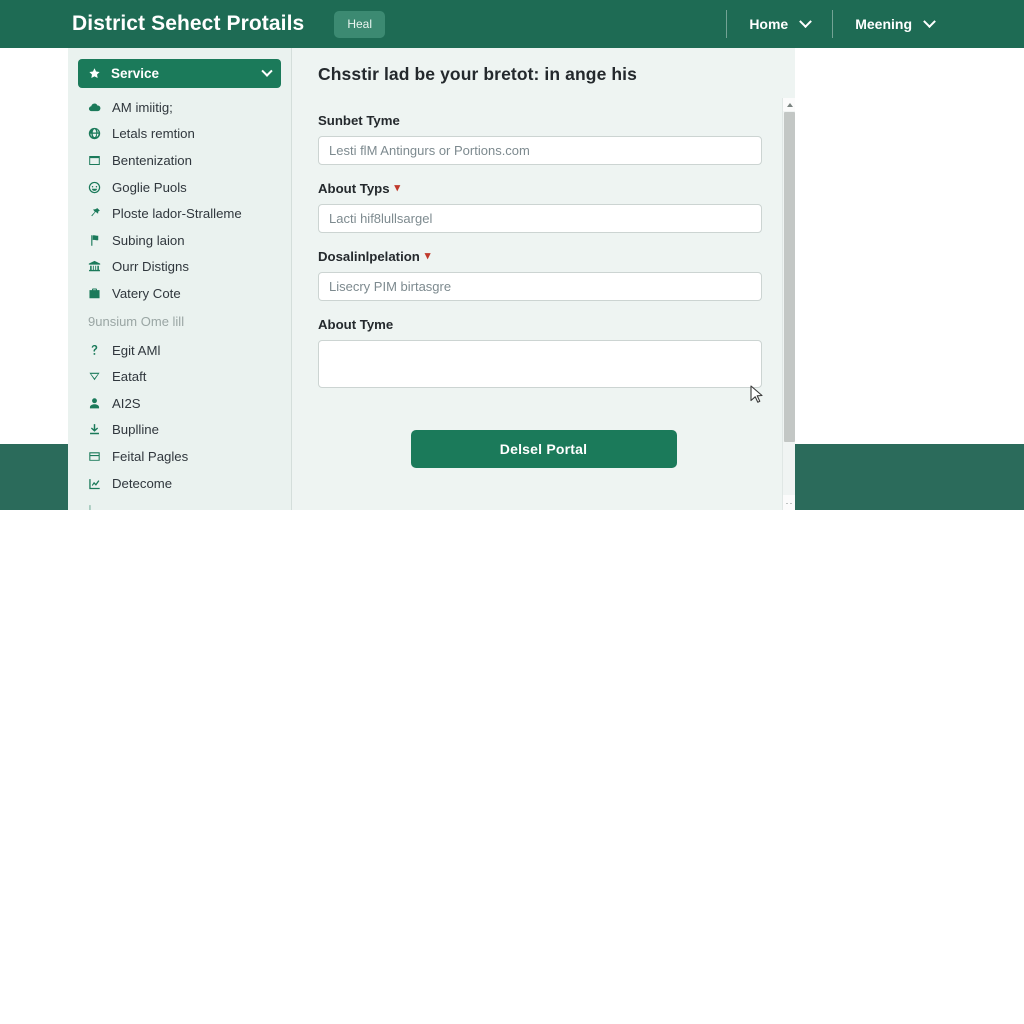  I want to click on sidebar-item-goglie-puols: Goglie Puols, so click(179, 187).